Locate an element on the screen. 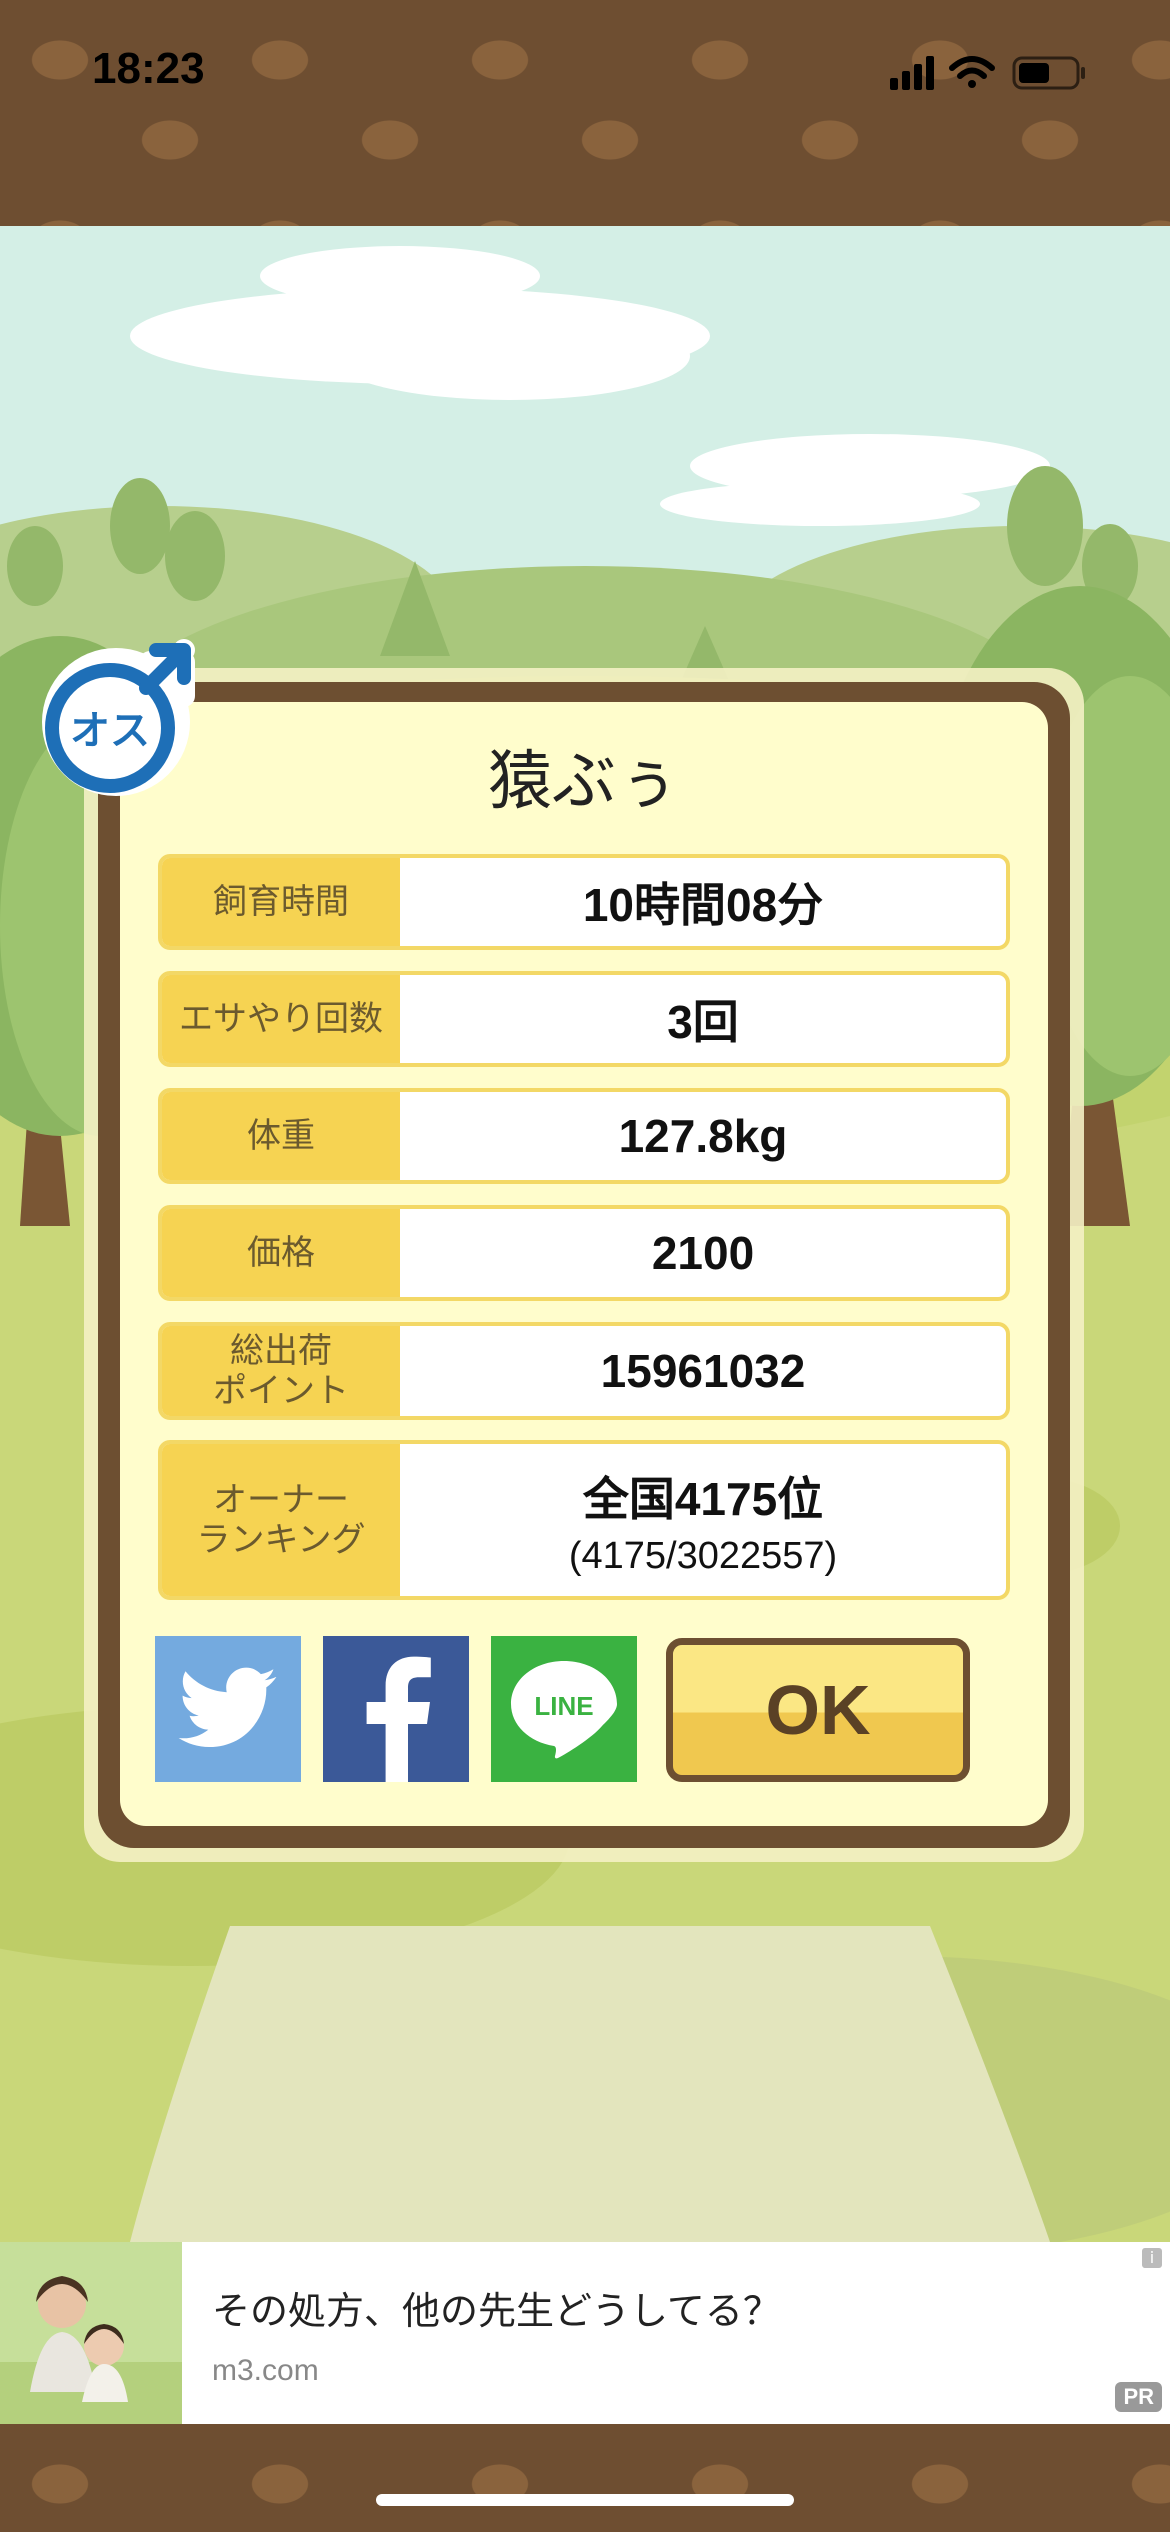  stat-value: 127.8kg is located at coordinates (703, 1136).